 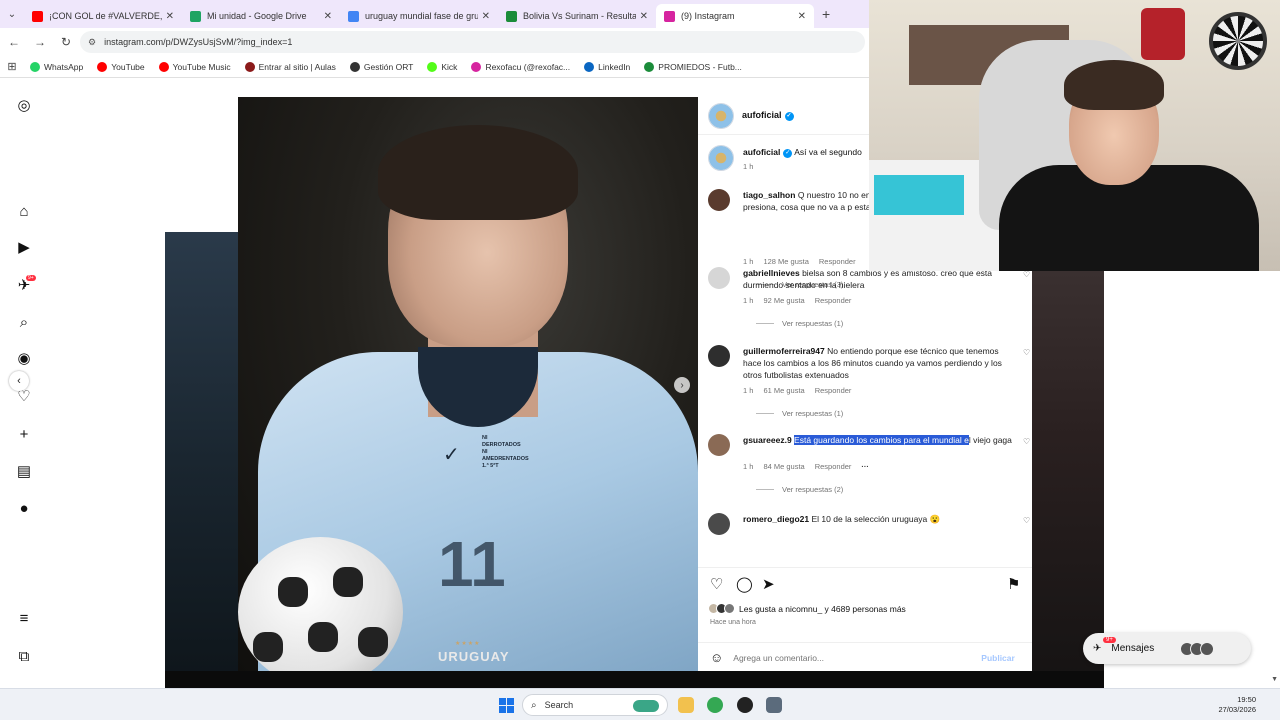 What do you see at coordinates (121, 66) in the screenshot?
I see `bookmark-item: YouTube` at bounding box center [121, 66].